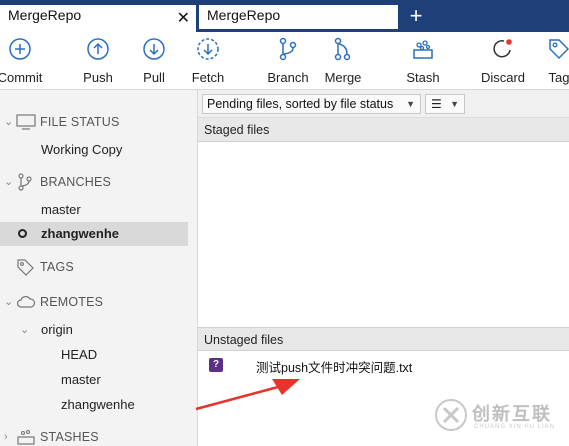 This screenshot has height=446, width=569. Describe the element at coordinates (183, 18) in the screenshot. I see `close-icon: ✕` at that location.